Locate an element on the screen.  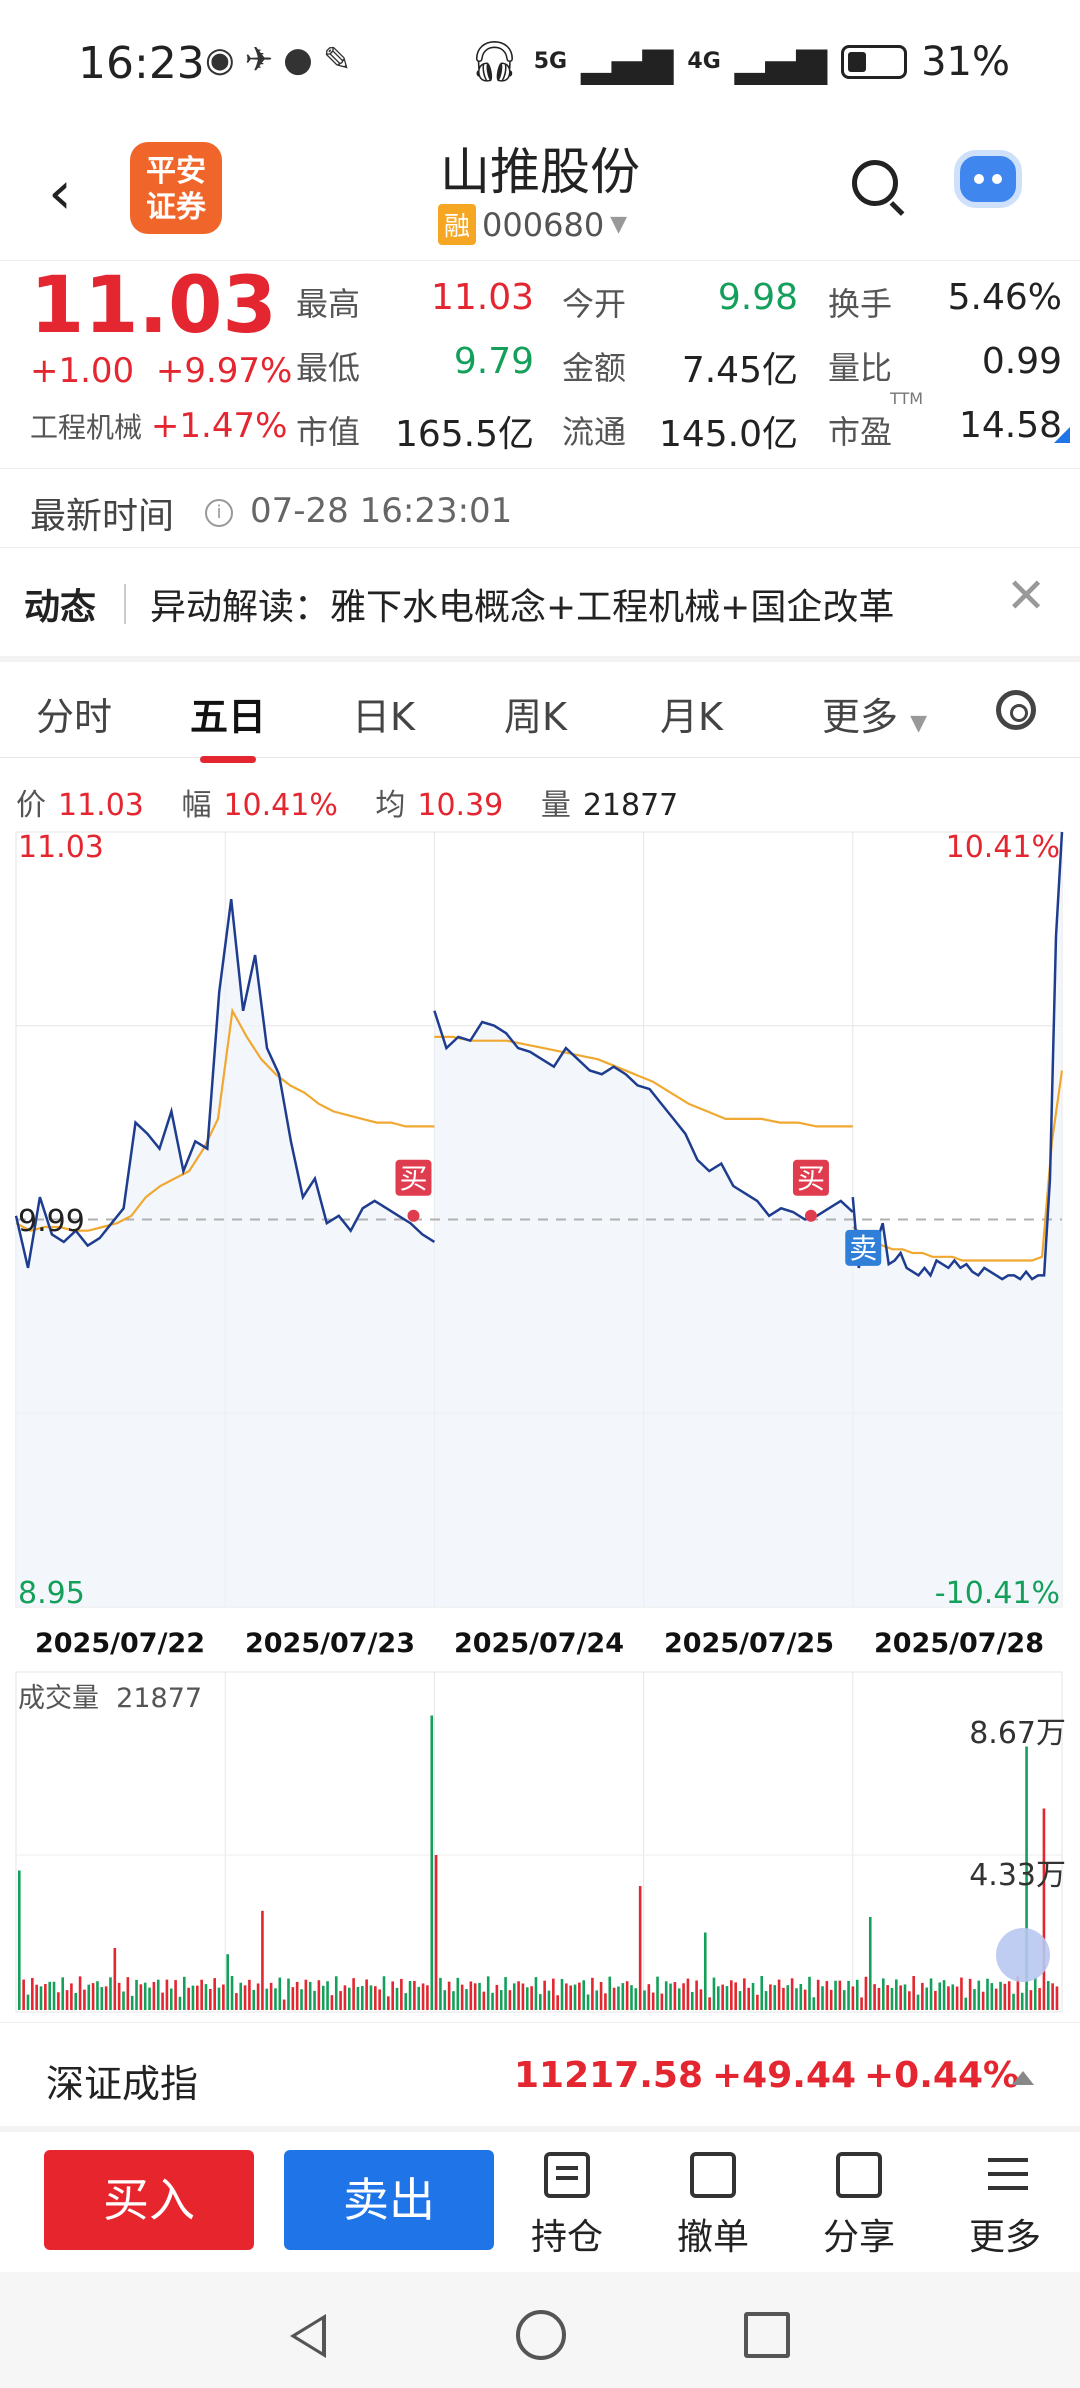
fullscreen-icon is located at coordinates (1023, 1955).